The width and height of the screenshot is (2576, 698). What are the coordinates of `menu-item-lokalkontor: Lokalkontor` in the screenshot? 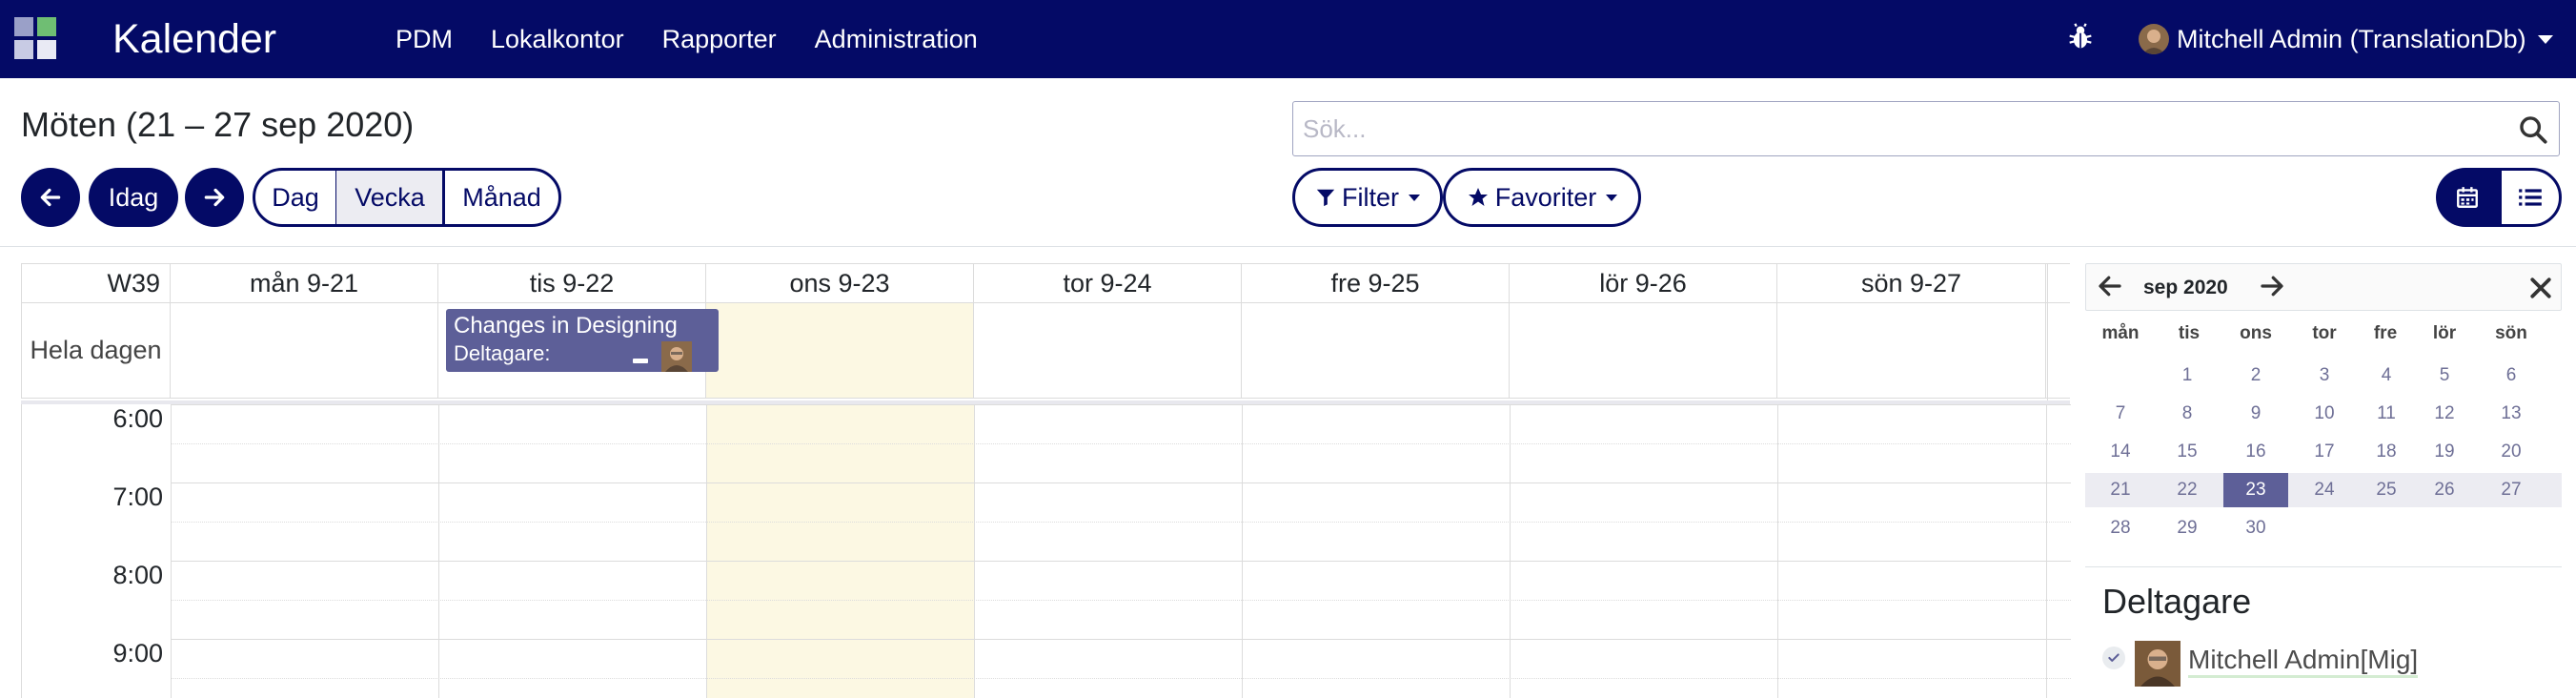 It's located at (557, 39).